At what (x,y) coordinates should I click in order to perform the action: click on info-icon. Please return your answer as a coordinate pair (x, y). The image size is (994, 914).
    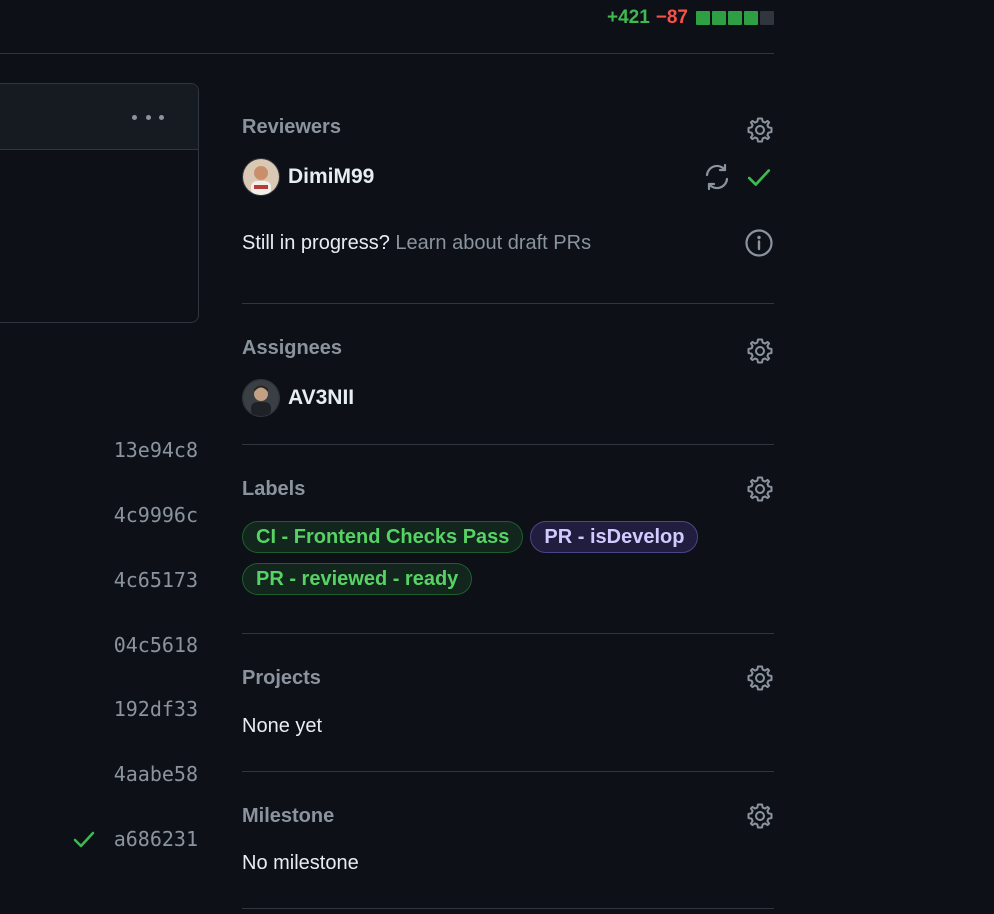
    Looking at the image, I should click on (759, 243).